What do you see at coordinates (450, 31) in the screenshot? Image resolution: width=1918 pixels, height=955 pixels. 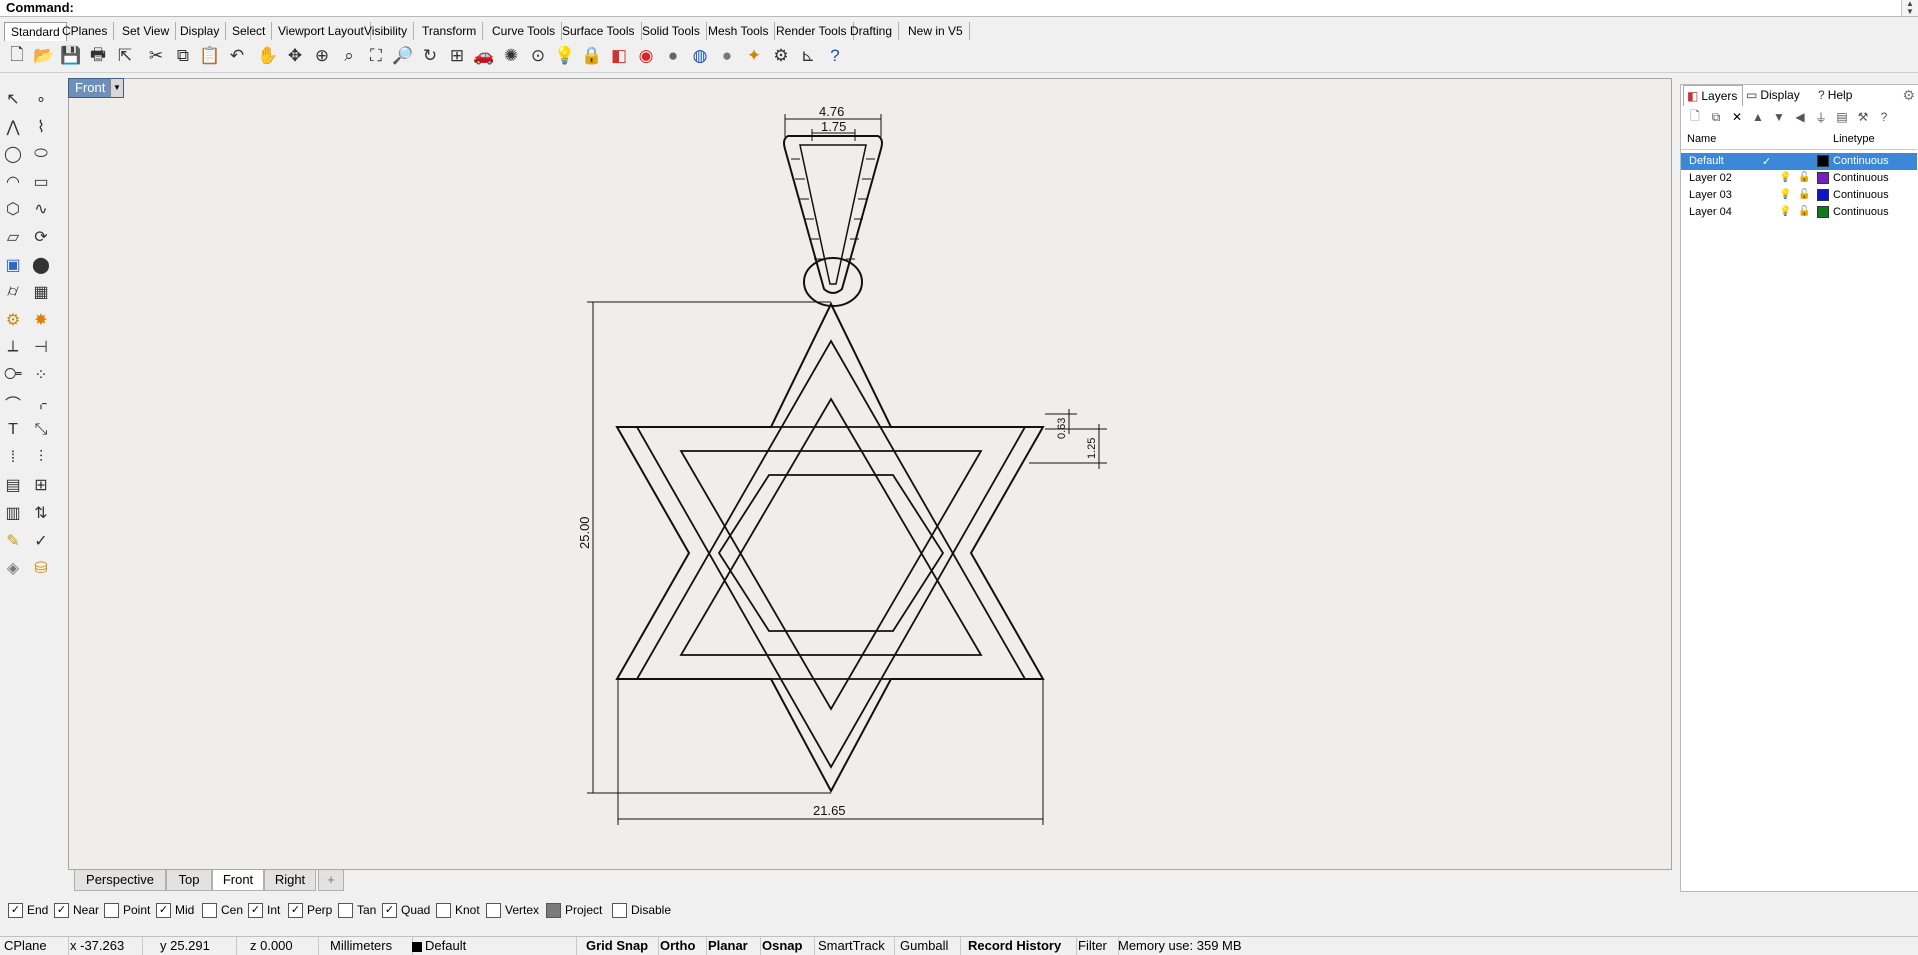 I see `tab-transform: Transform` at bounding box center [450, 31].